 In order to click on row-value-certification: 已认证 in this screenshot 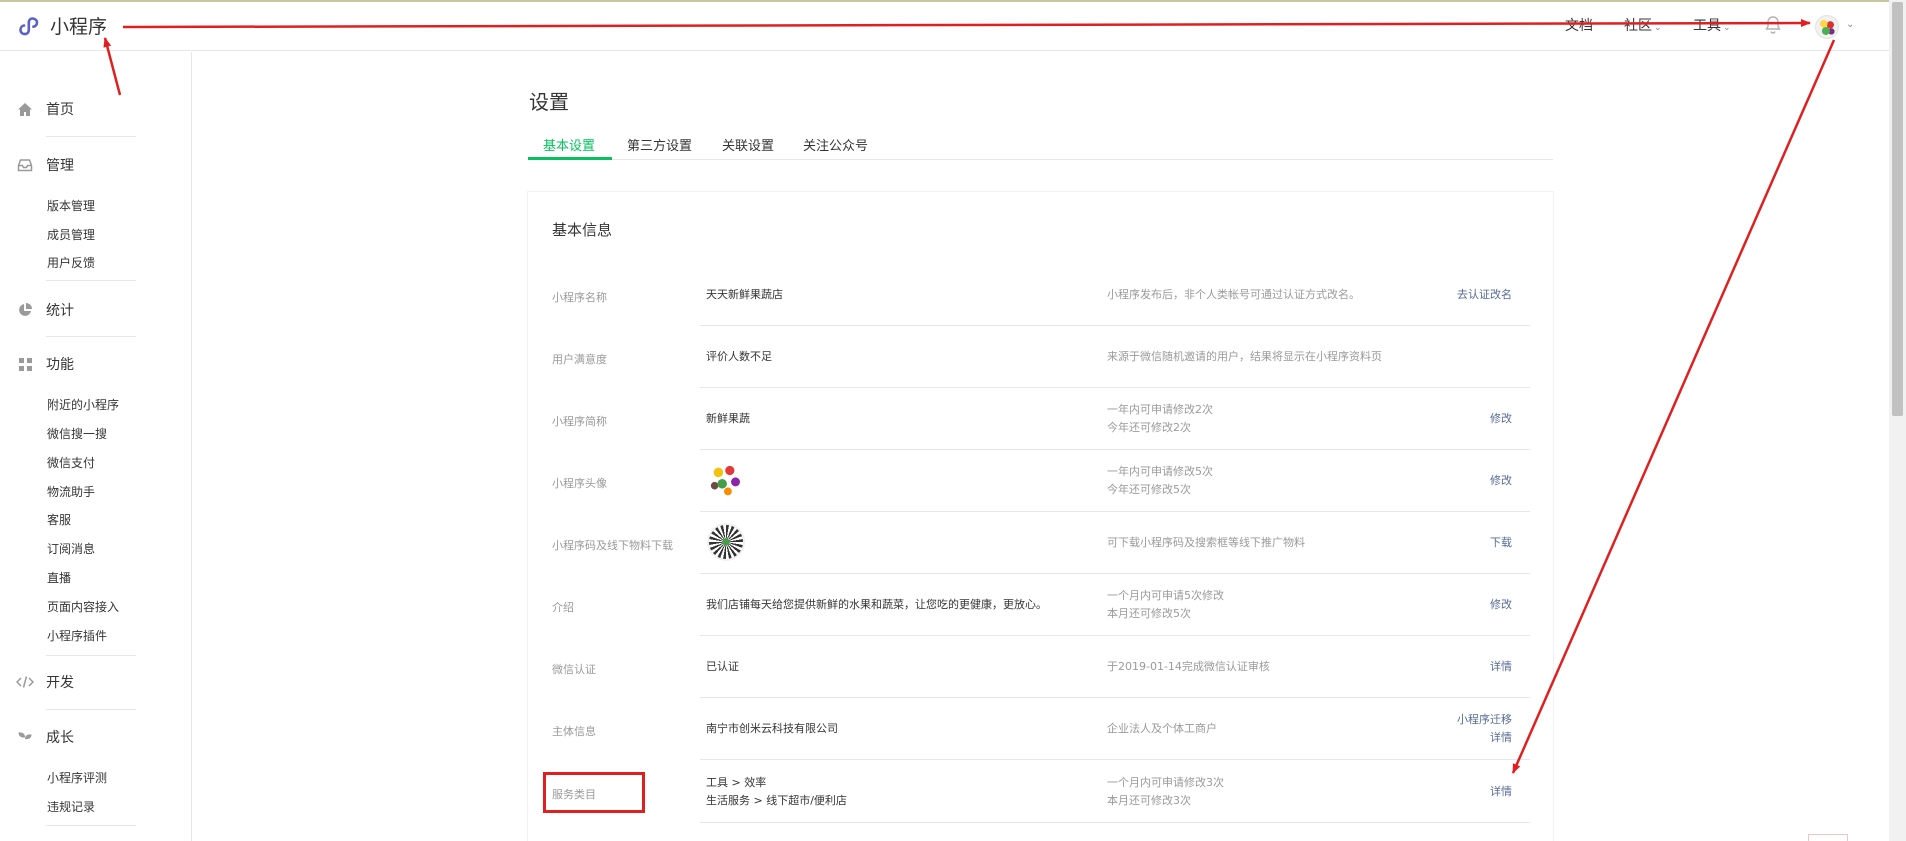, I will do `click(722, 666)`.